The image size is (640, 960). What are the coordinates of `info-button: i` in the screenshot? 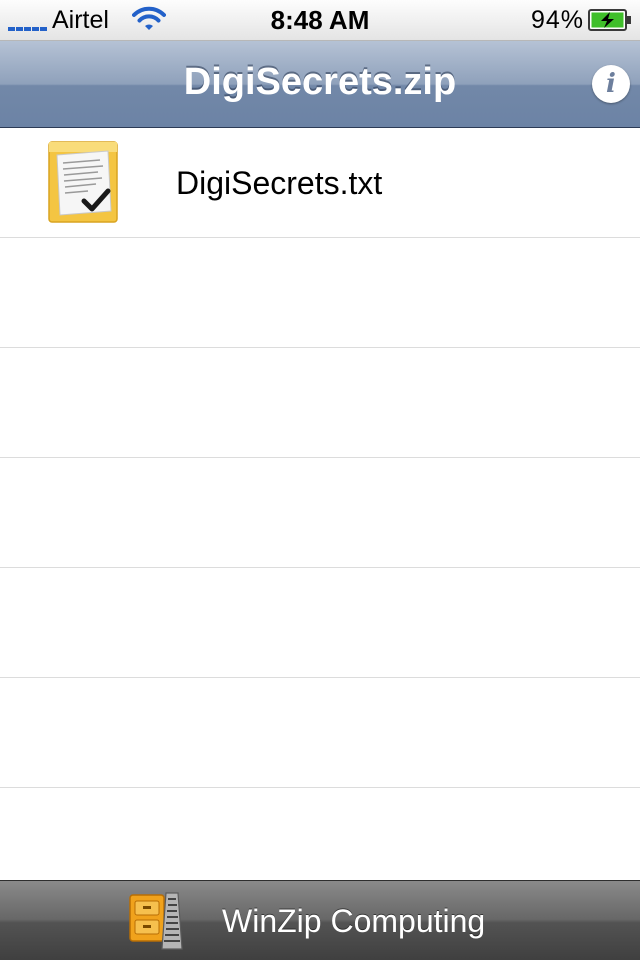 It's located at (611, 84).